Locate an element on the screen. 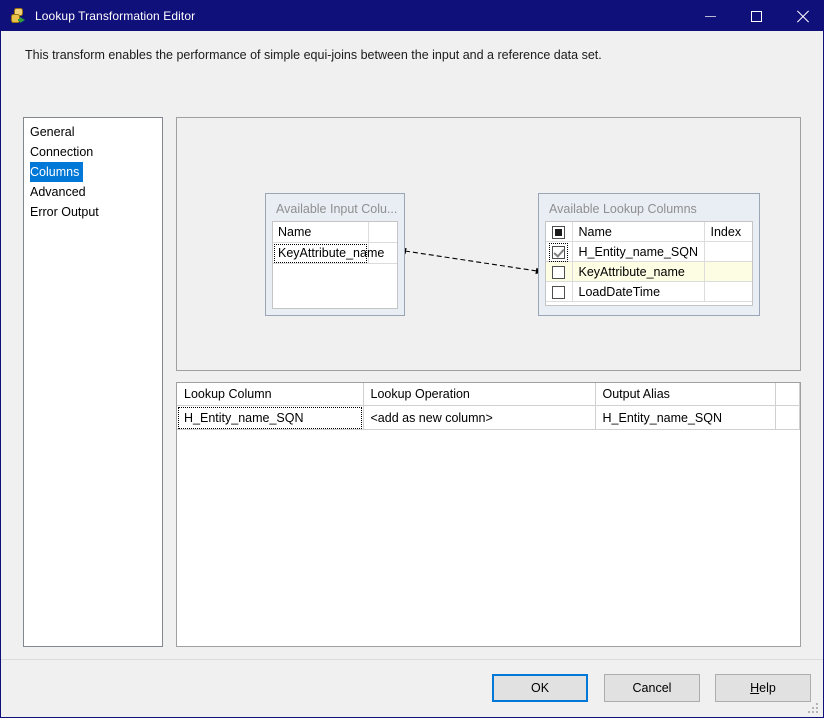  sidebar-item-columns-label: Columns is located at coordinates (57, 172).